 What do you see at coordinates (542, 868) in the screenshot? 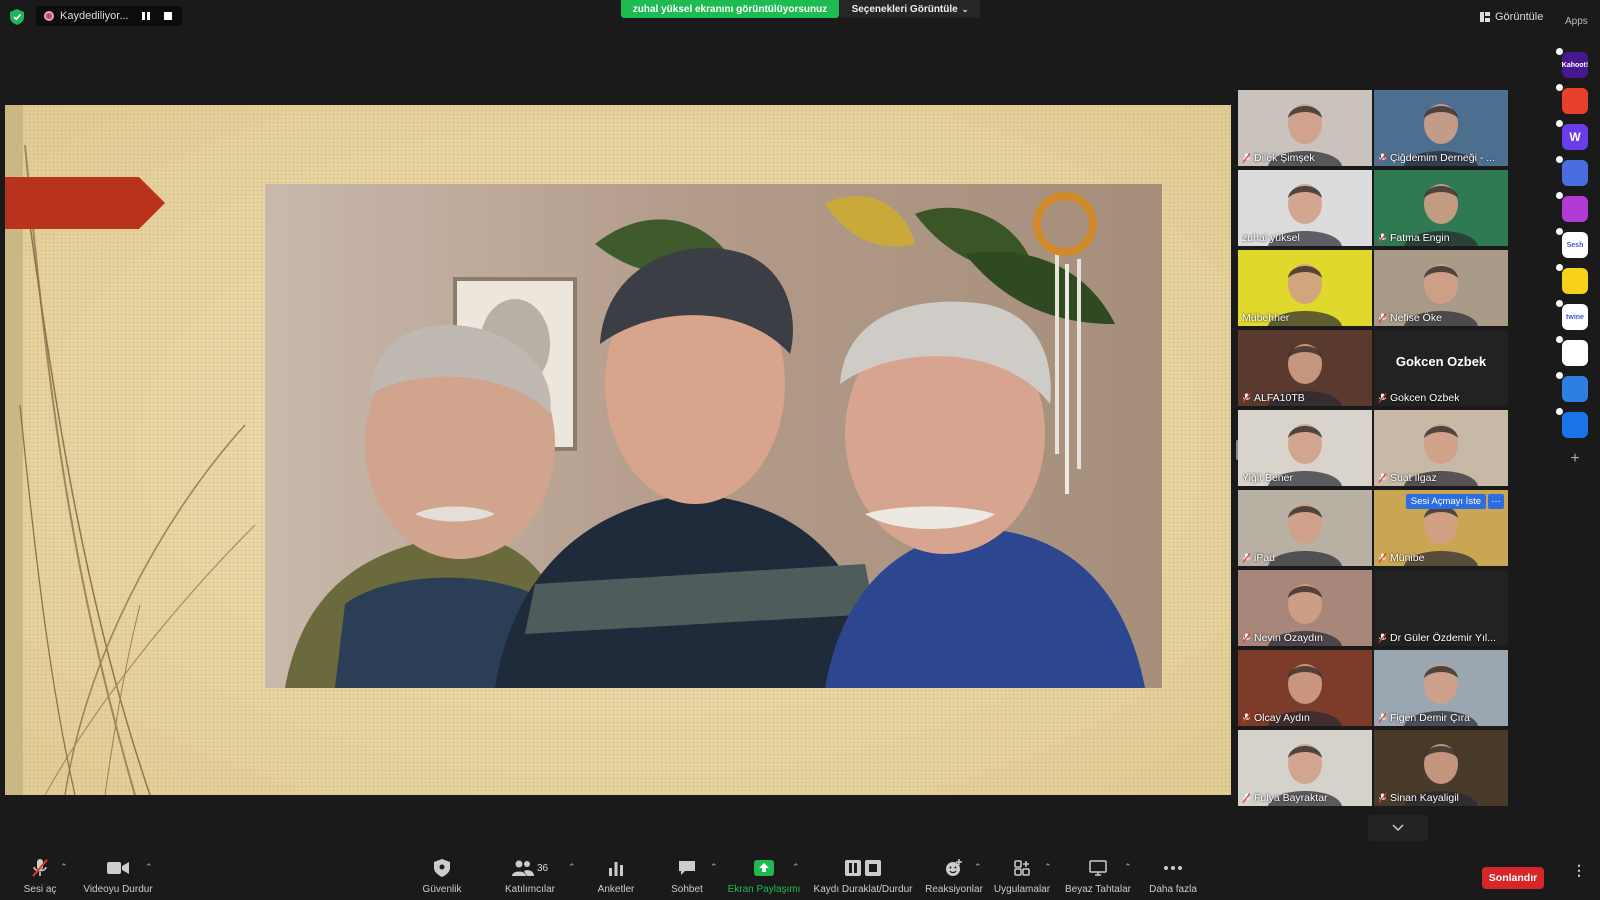
I see `participants-count: 36` at bounding box center [542, 868].